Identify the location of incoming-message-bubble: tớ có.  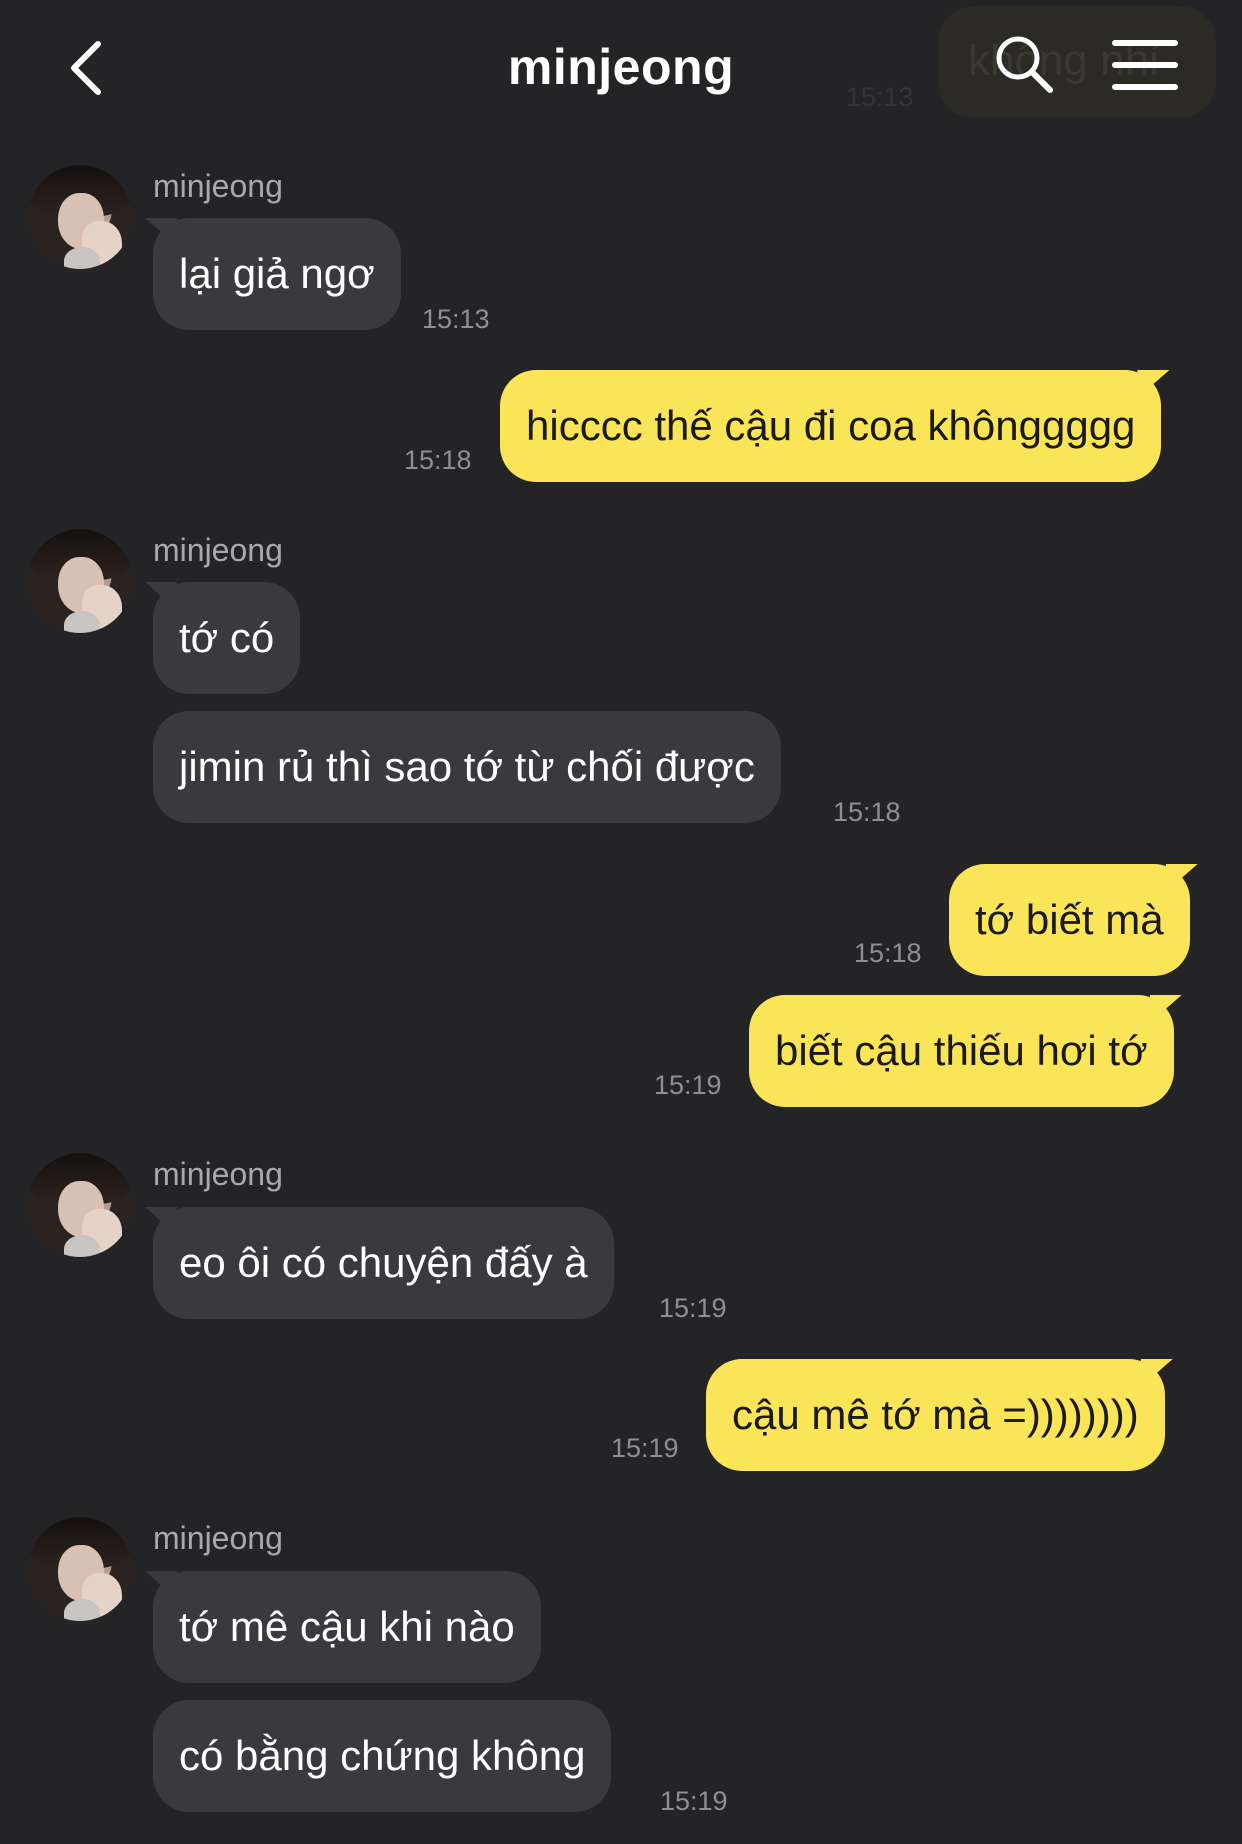
(227, 638).